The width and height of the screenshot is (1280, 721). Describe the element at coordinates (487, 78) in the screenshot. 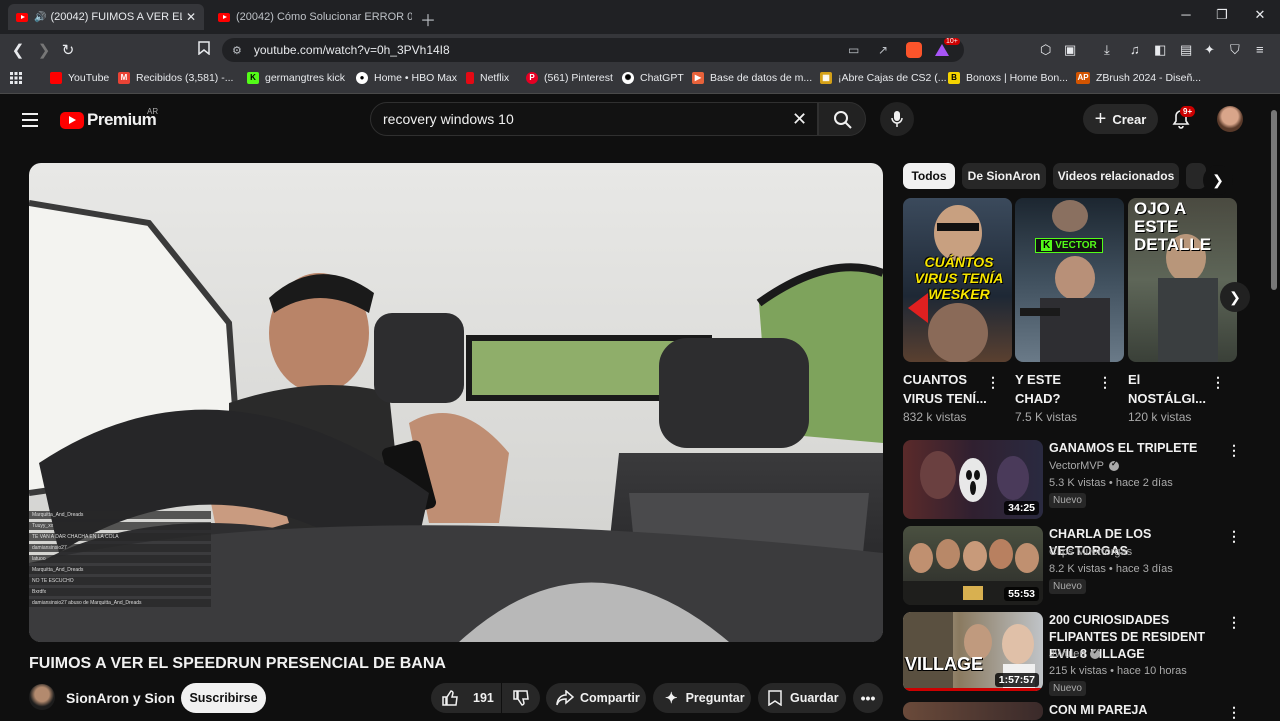

I see `bookmark-netflix: Netflix` at that location.